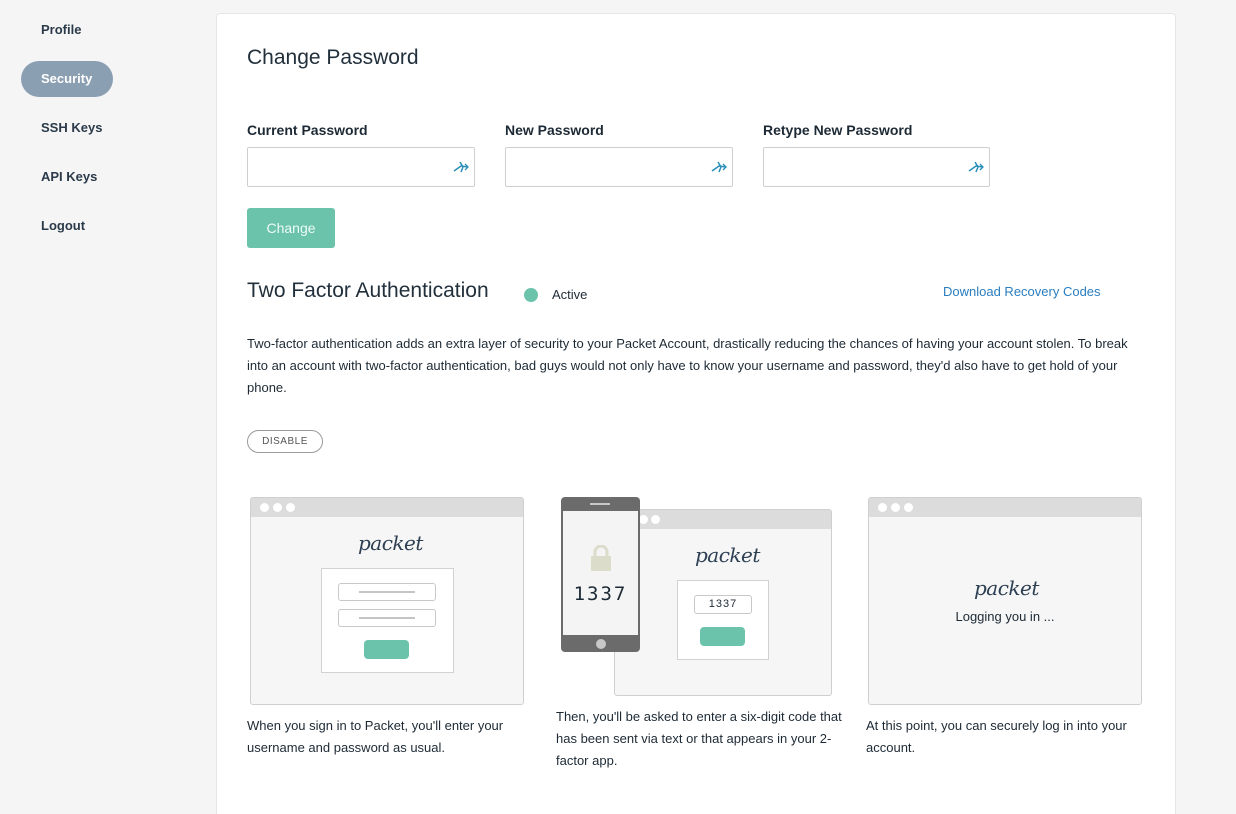 Image resolution: width=1236 pixels, height=814 pixels. What do you see at coordinates (600, 594) in the screenshot?
I see `phone-code-text: 1337` at bounding box center [600, 594].